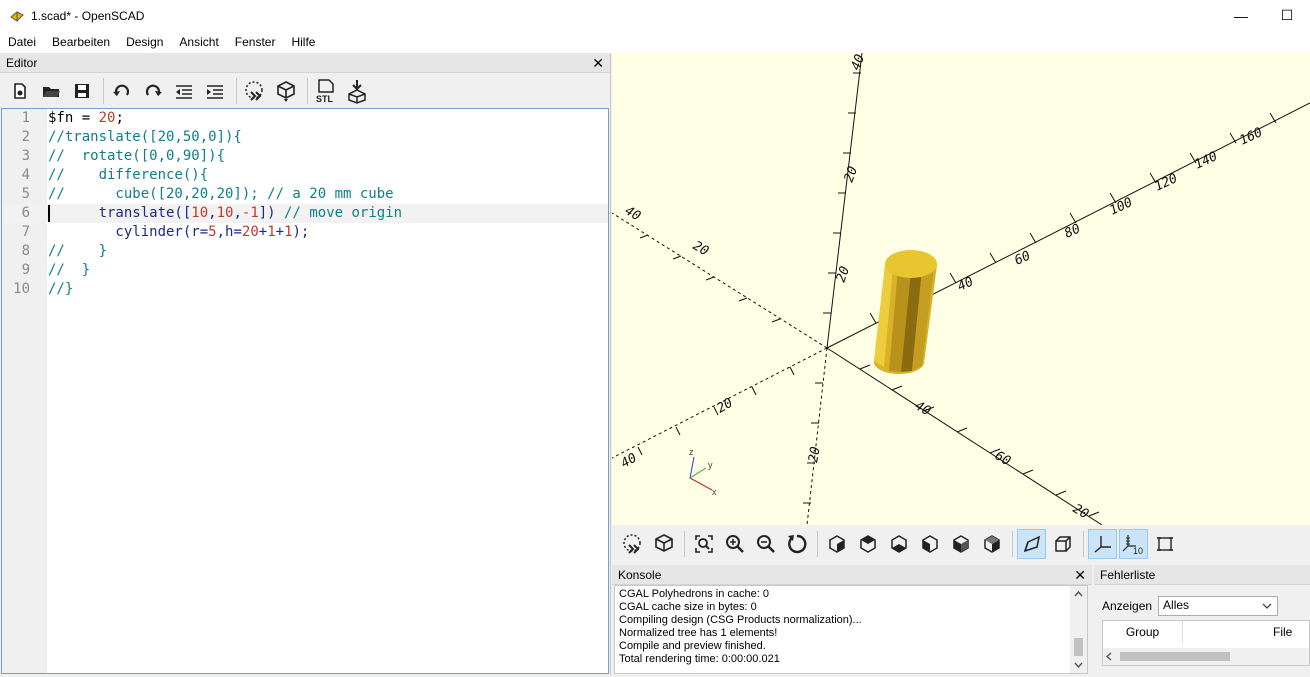 Image resolution: width=1310 pixels, height=677 pixels. I want to click on cylinder-object, so click(905, 312).